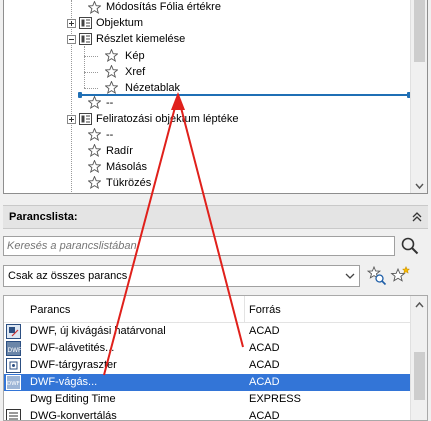  Describe the element at coordinates (204, 72) in the screenshot. I see `tree-item: Xref` at that location.